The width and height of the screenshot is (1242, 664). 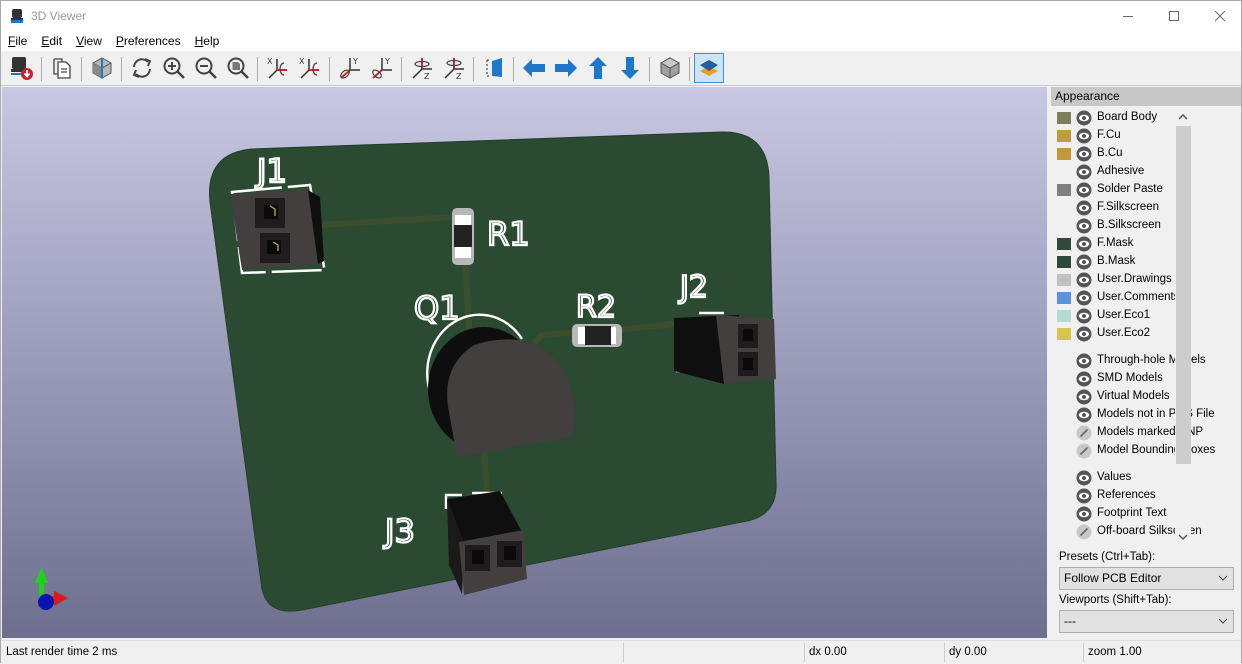 I want to click on zoom-out-icon, so click(x=206, y=68).